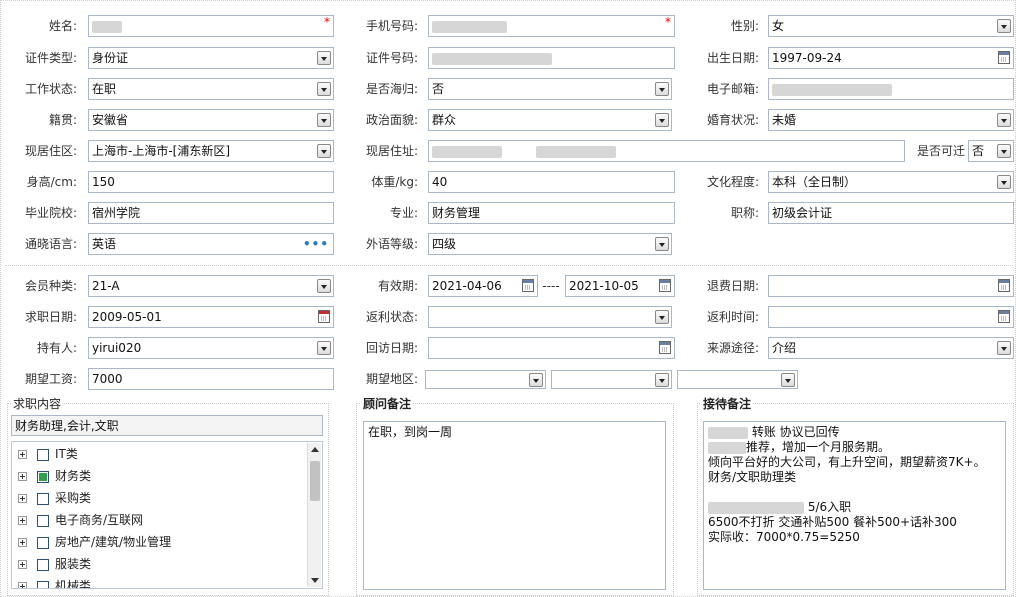 The width and height of the screenshot is (1016, 597). I want to click on name-field: *, so click(211, 26).